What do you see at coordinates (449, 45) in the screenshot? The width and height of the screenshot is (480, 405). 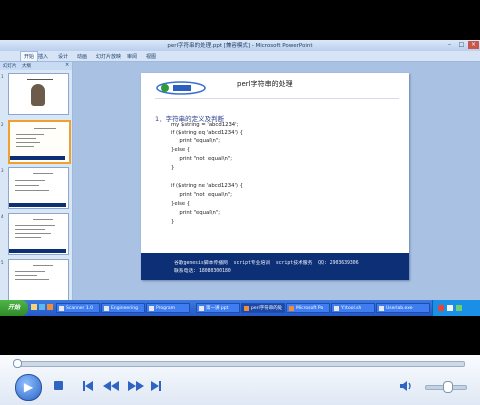 I see `minimize-button: –` at bounding box center [449, 45].